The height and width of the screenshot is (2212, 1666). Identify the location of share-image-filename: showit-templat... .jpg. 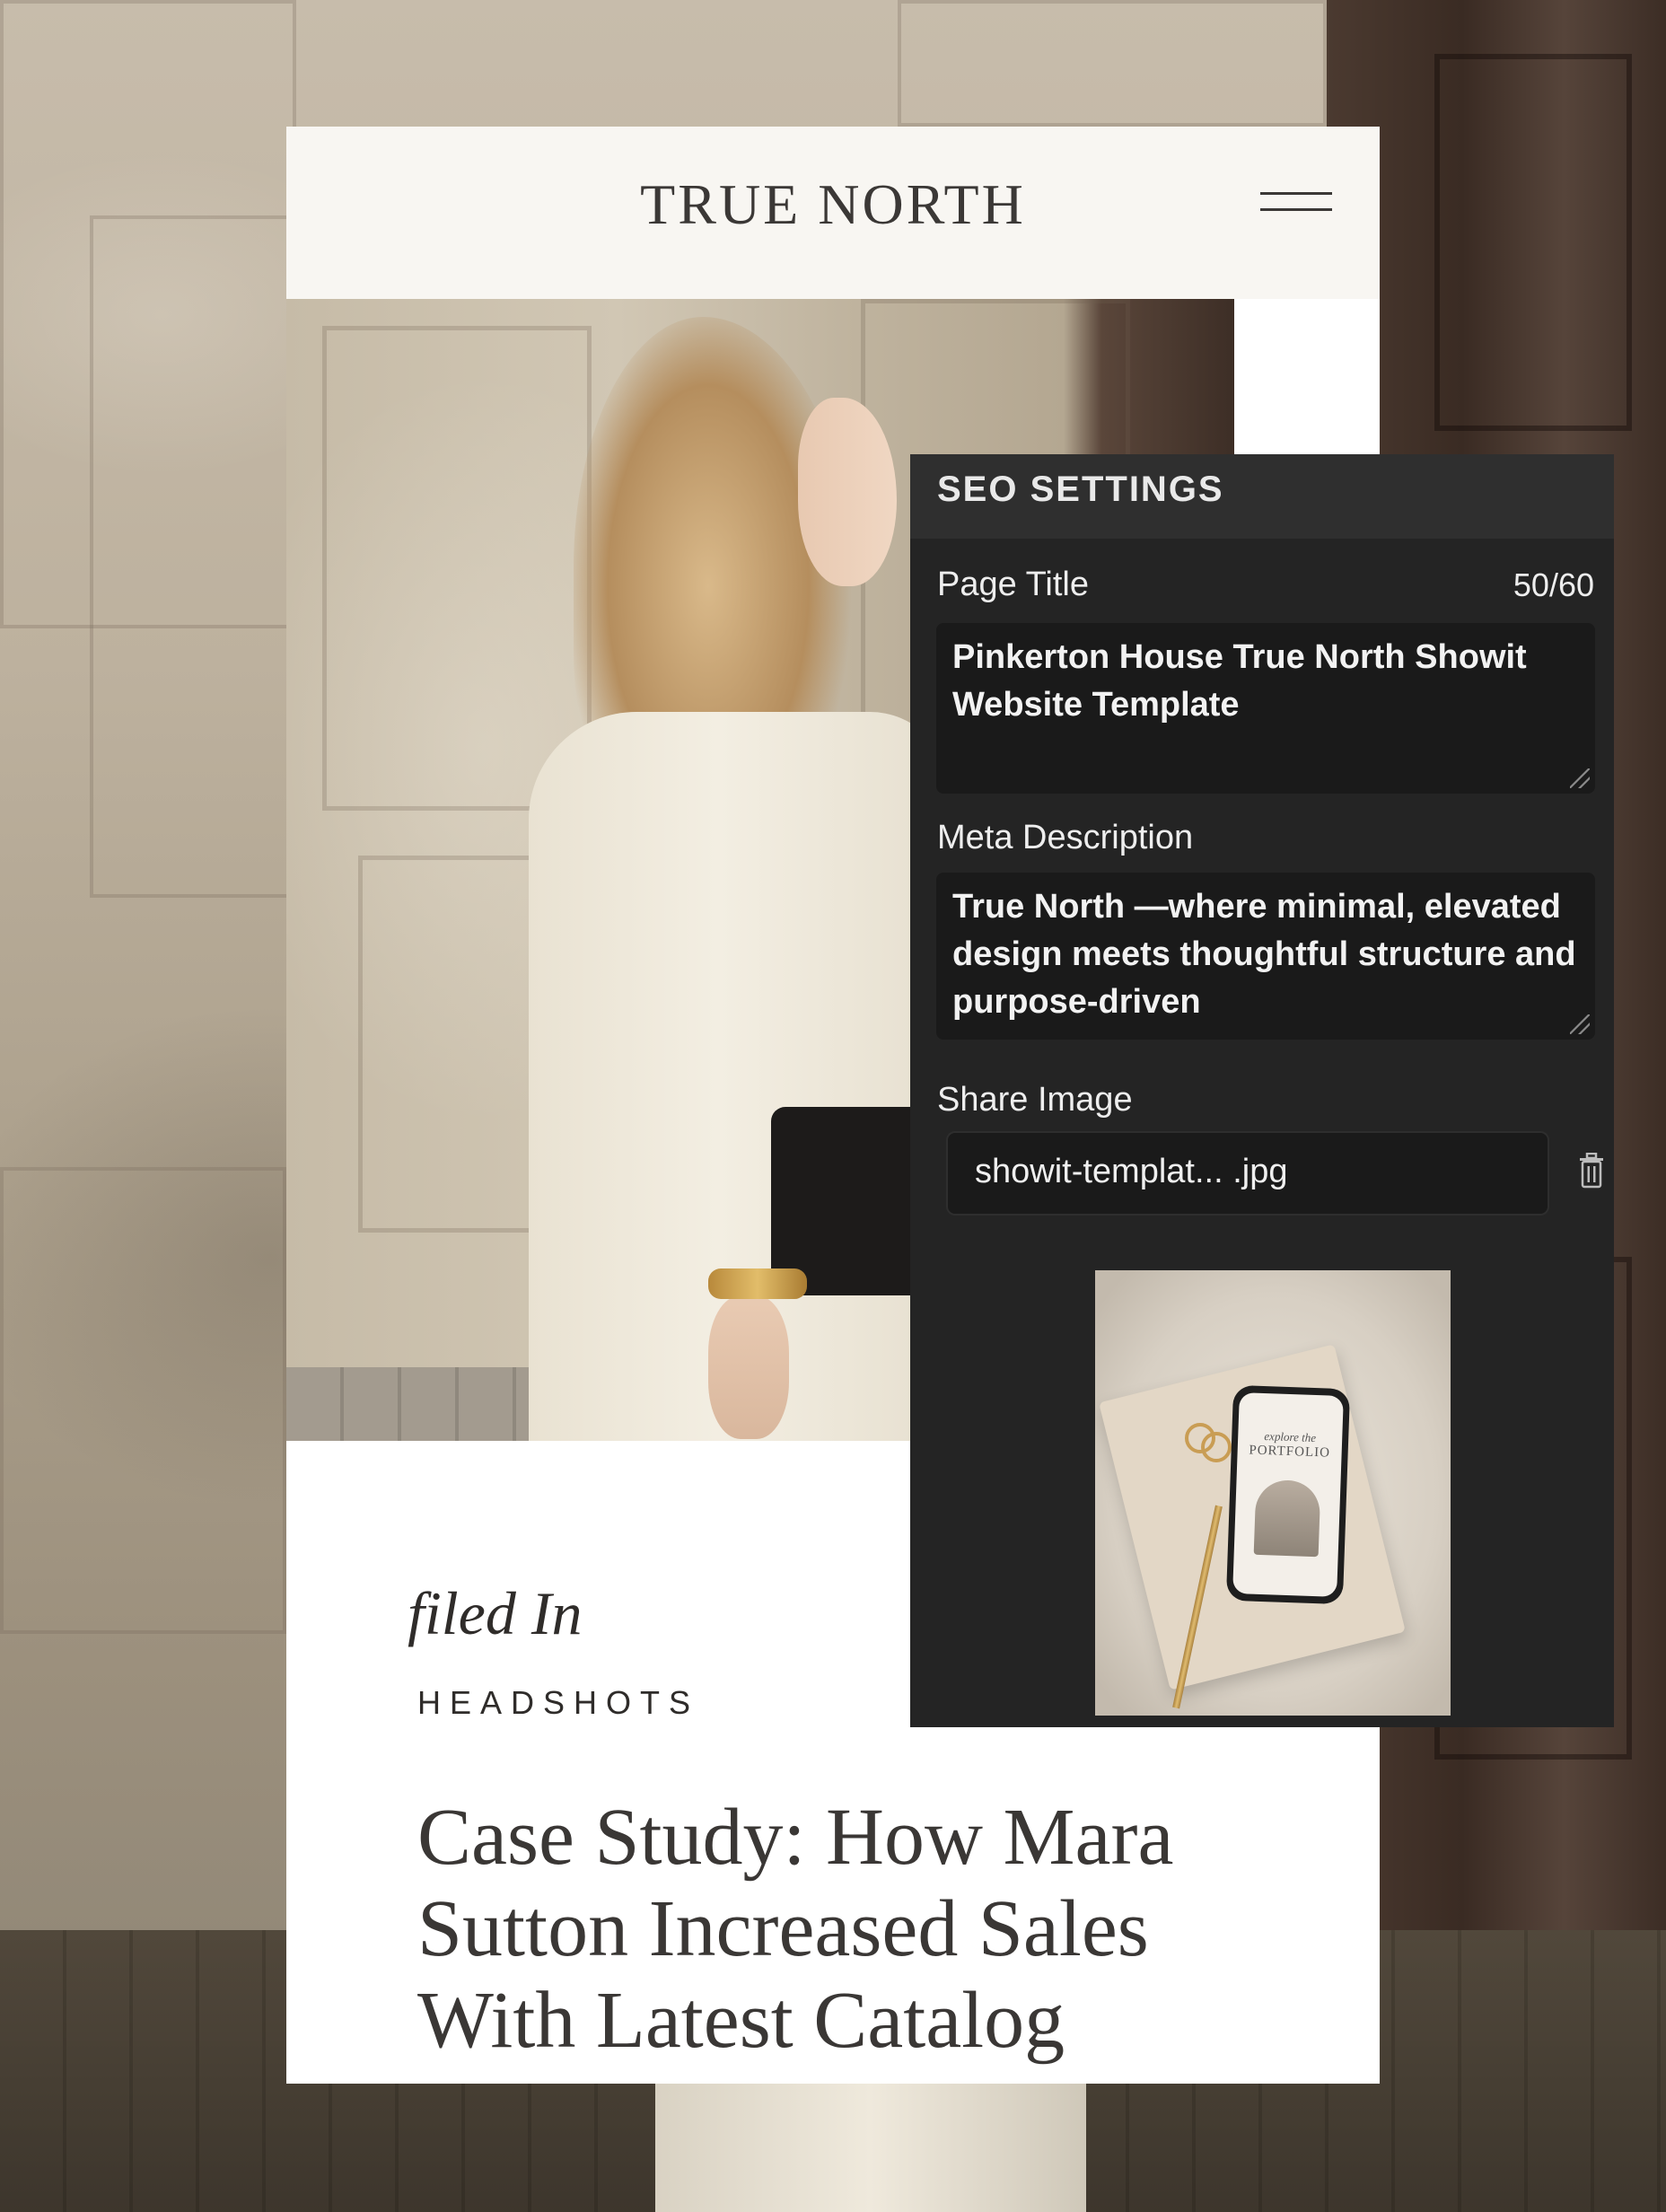
(1131, 1171).